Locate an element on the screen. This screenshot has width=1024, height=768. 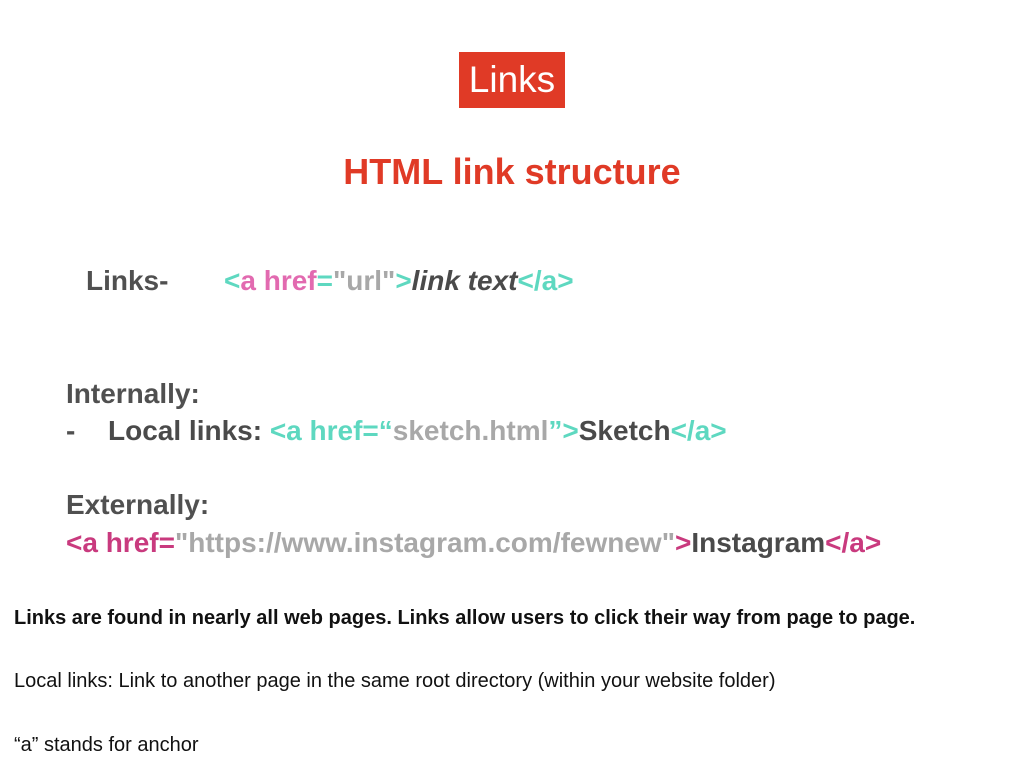
code-link-text: link text is located at coordinates (464, 280).